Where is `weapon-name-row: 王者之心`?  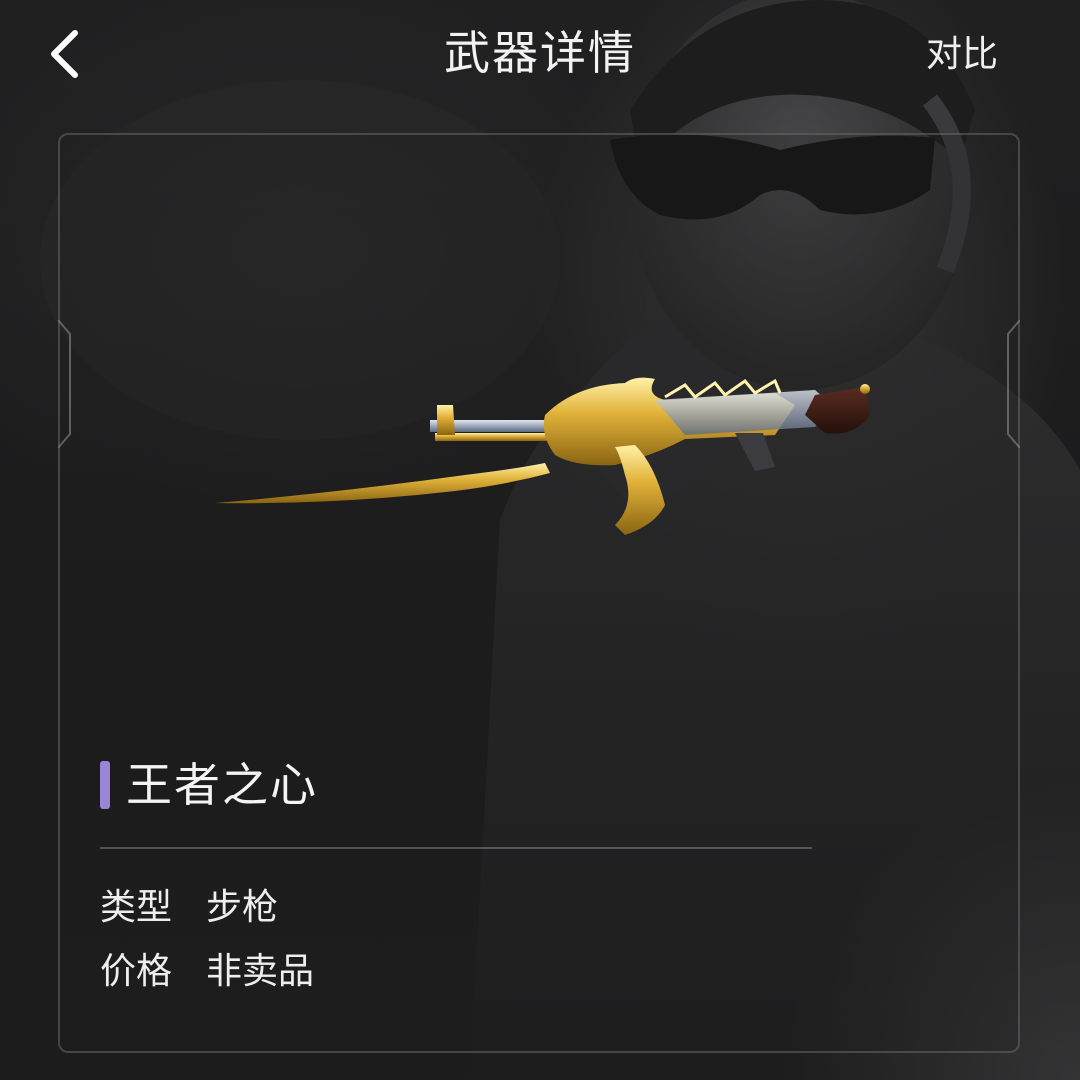
weapon-name-row: 王者之心 is located at coordinates (209, 785).